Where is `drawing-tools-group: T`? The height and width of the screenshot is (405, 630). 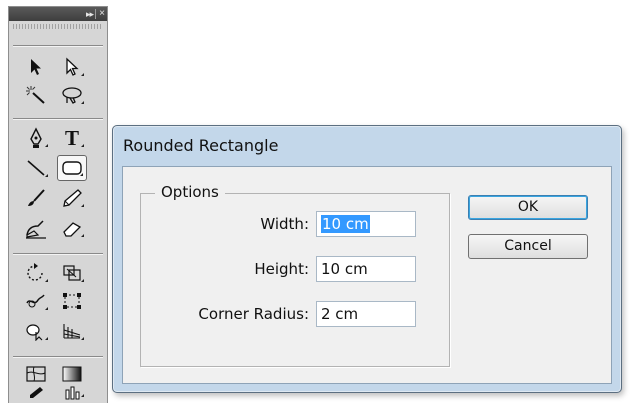
drawing-tools-group: T is located at coordinates (58, 183).